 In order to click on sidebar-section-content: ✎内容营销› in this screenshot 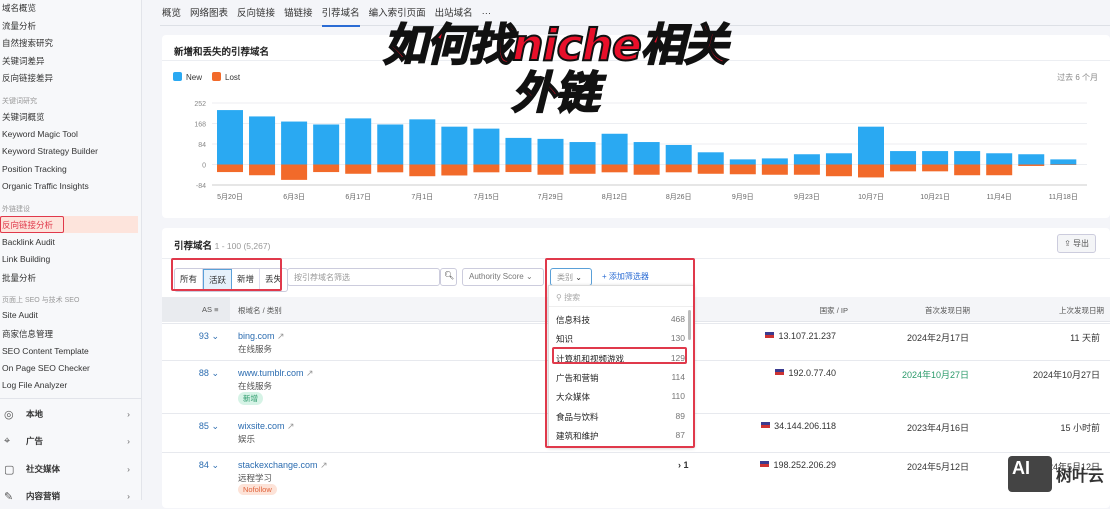, I will do `click(71, 496)`.